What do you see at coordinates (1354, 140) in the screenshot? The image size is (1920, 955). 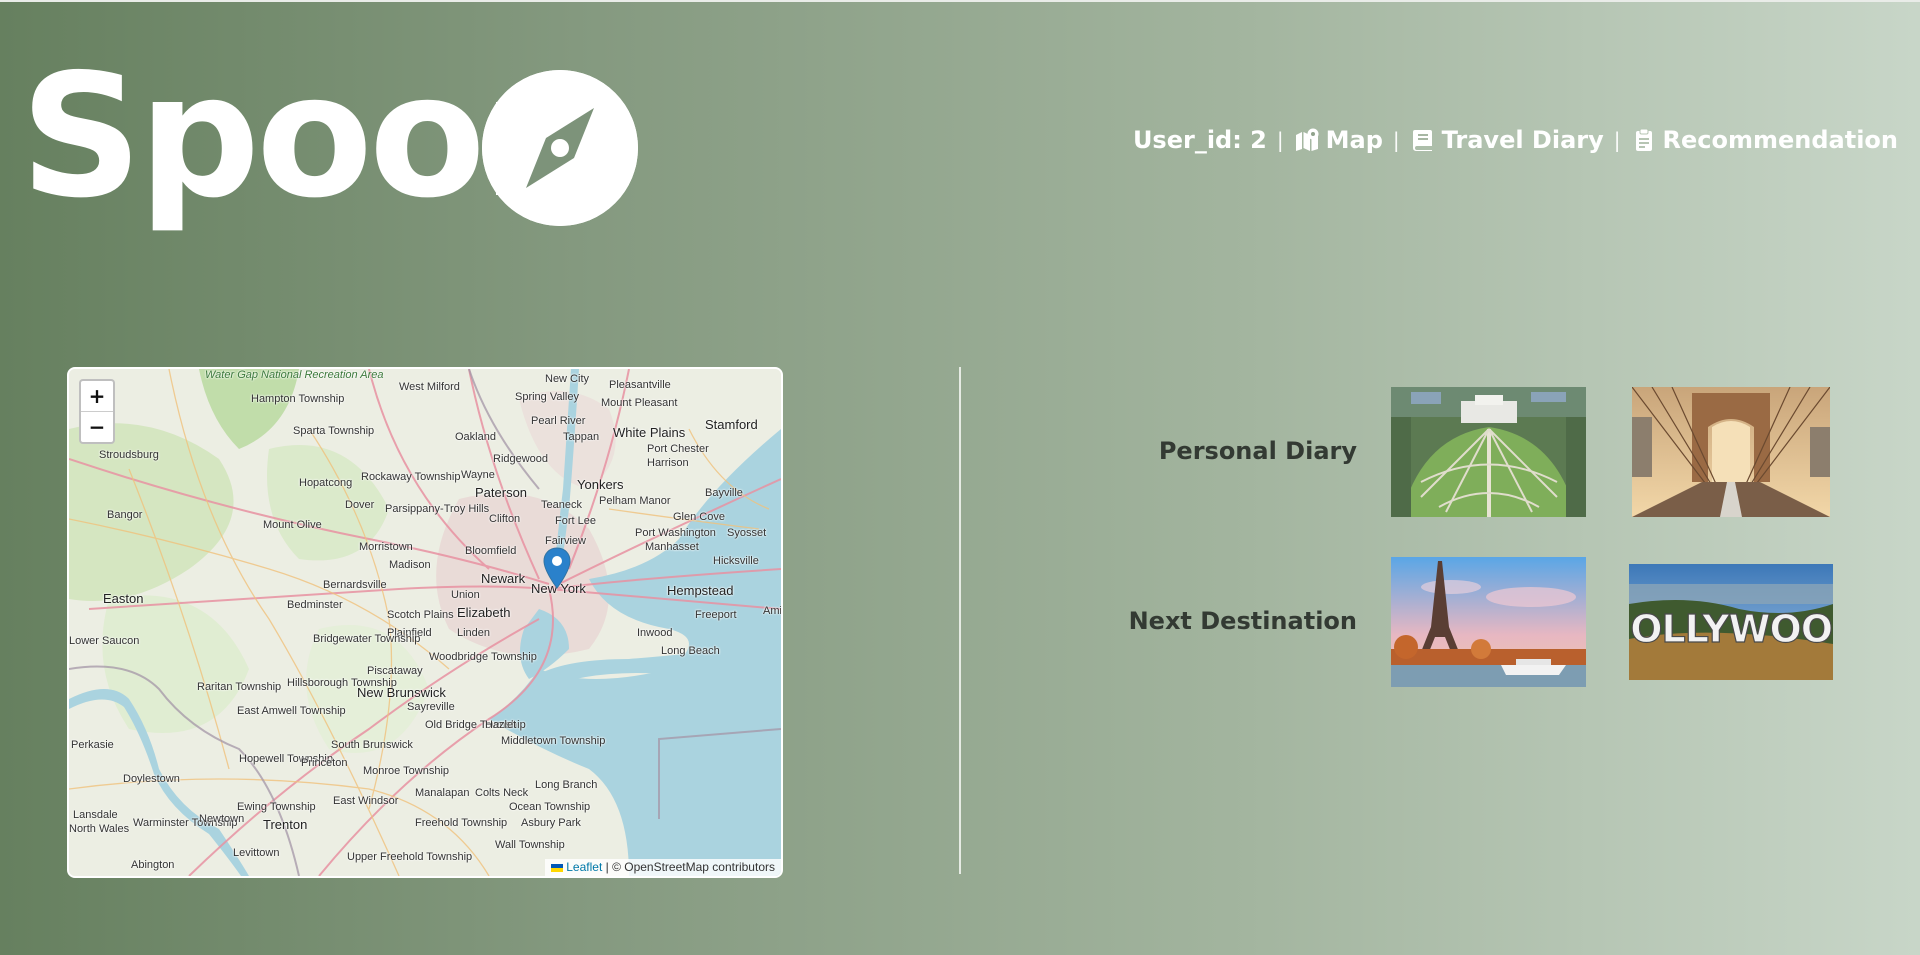 I see `nav-link-map-label: Map` at bounding box center [1354, 140].